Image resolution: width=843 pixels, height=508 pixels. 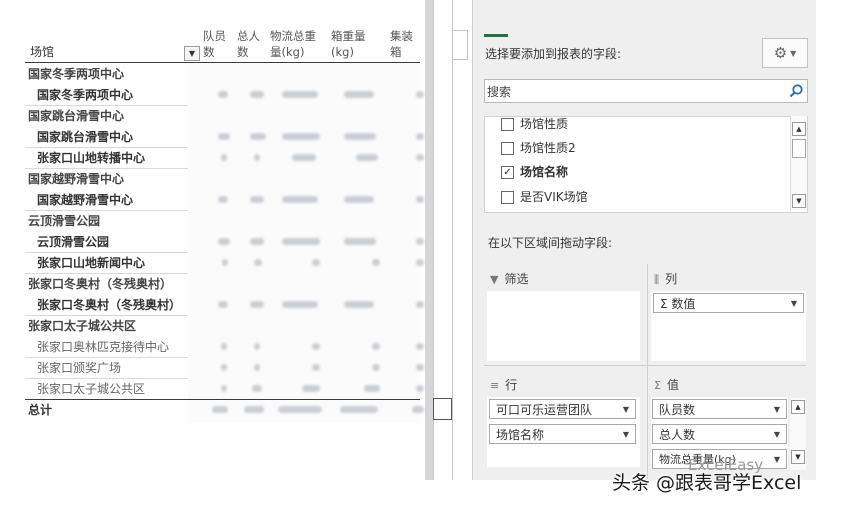 I want to click on header-col1-line1: 队员, so click(x=214, y=36).